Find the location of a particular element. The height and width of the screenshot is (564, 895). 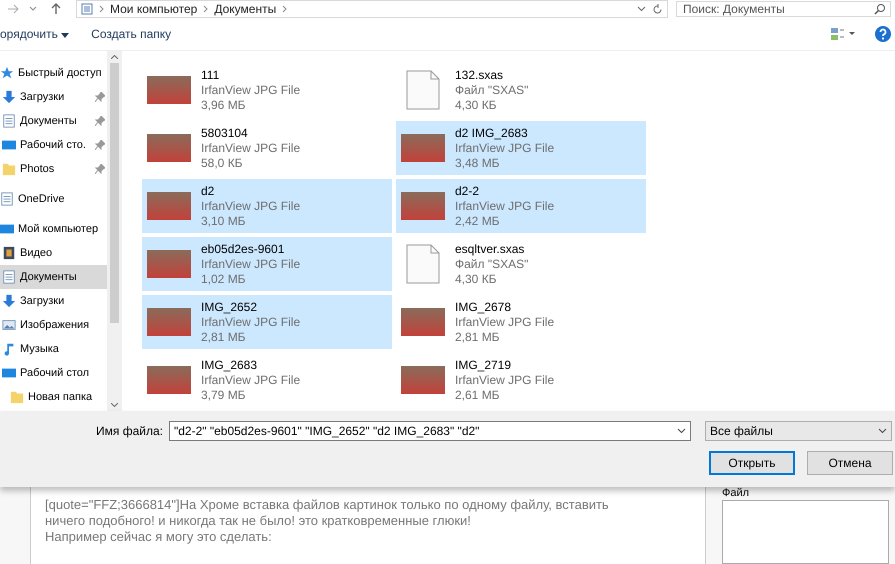

download-icon is located at coordinates (9, 97).